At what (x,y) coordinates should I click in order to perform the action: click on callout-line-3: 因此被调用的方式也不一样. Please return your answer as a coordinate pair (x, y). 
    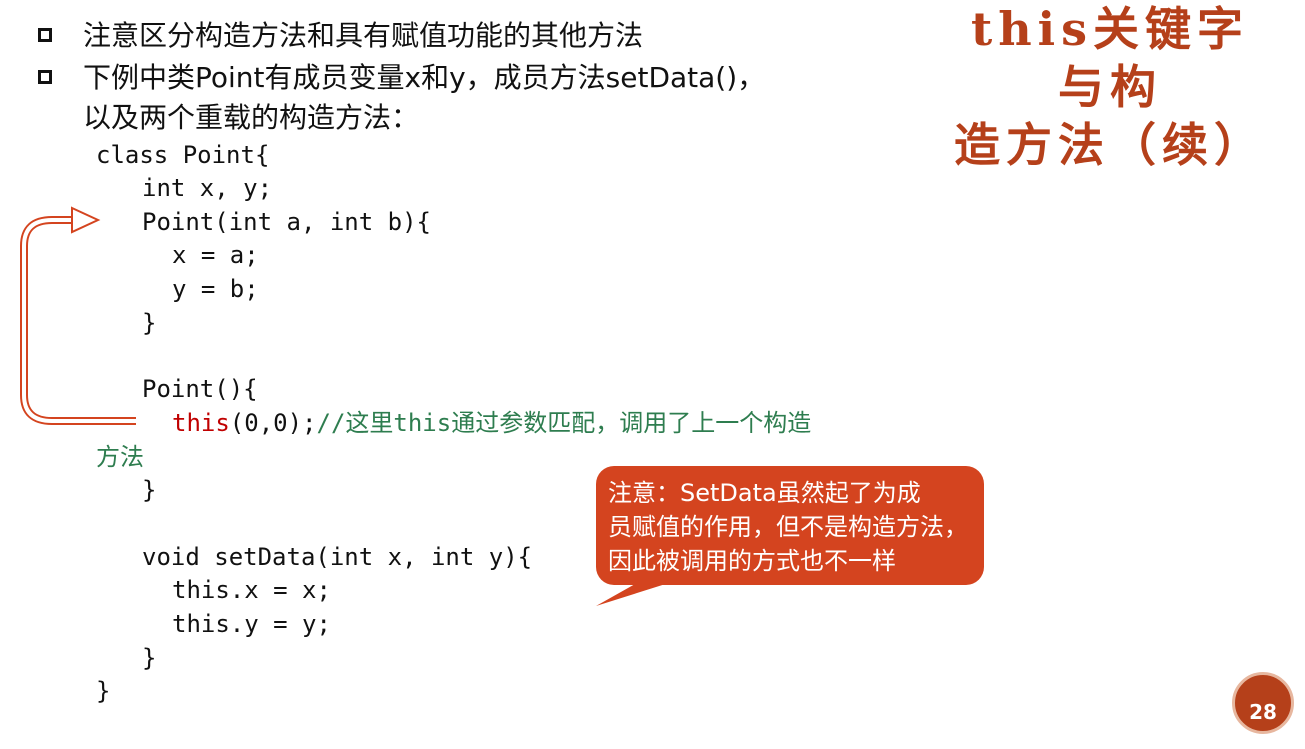
    Looking at the image, I should click on (752, 561).